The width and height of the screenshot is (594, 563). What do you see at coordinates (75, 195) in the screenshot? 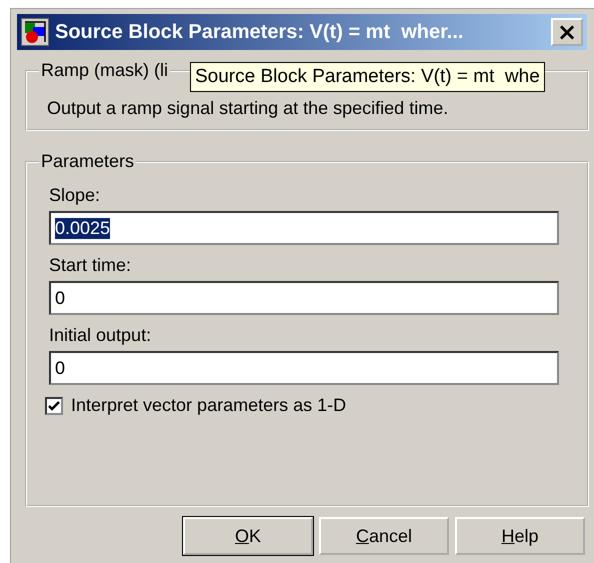
I see `field-label: Slope:` at bounding box center [75, 195].